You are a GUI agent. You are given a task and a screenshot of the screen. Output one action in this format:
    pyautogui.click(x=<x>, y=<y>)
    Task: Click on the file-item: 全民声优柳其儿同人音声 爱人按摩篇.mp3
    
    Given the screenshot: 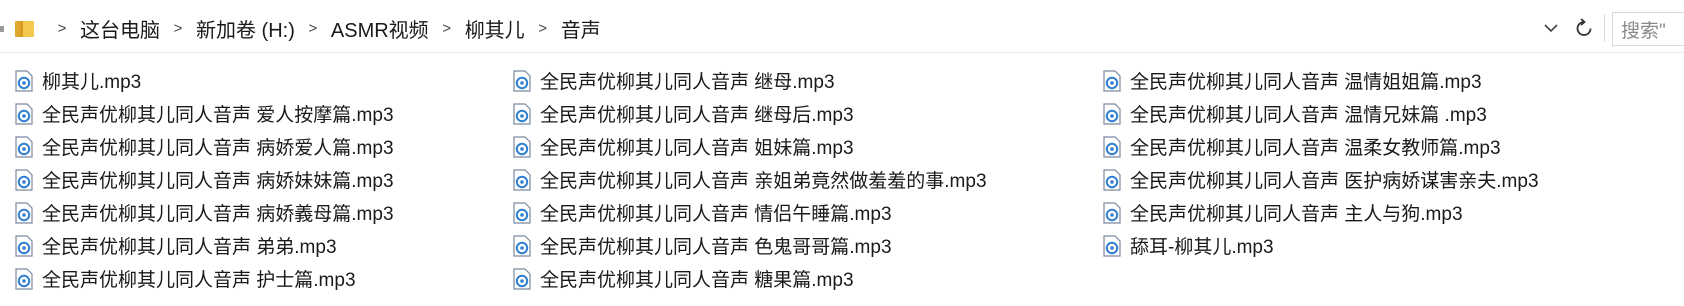 What is the action you would take?
    pyautogui.click(x=204, y=113)
    